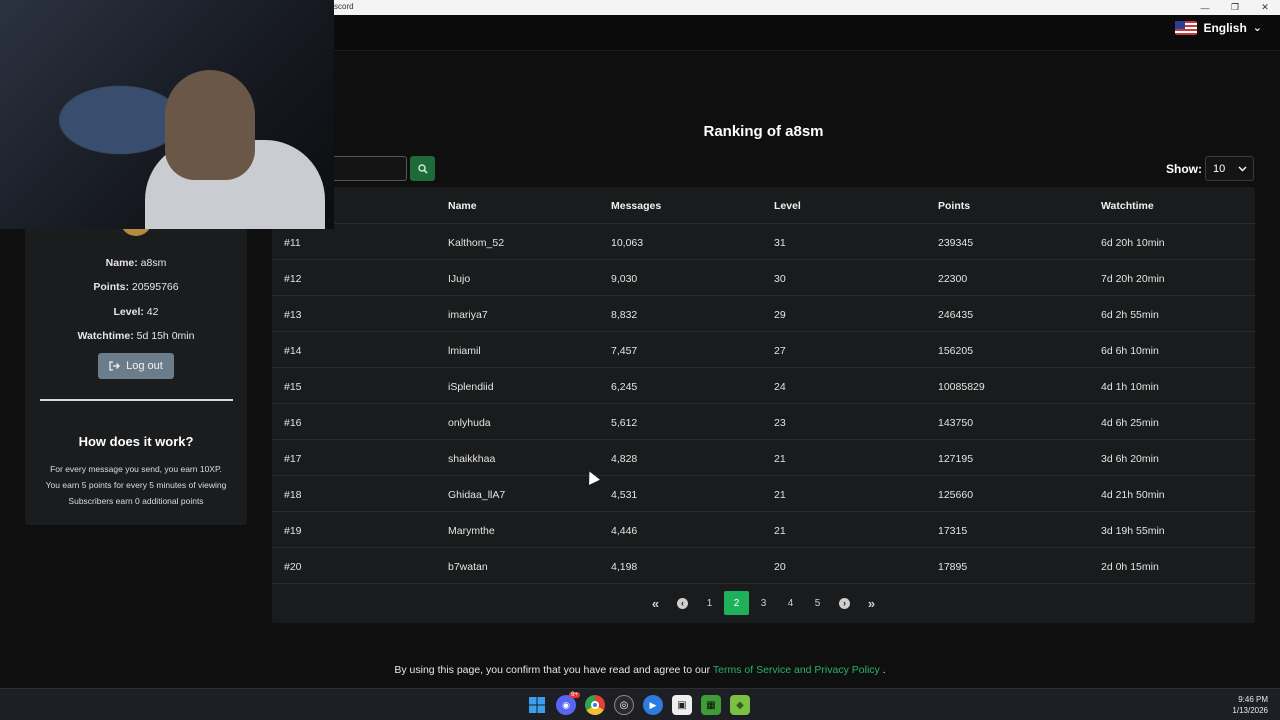  I want to click on profile-level-line: Level: 42, so click(136, 312).